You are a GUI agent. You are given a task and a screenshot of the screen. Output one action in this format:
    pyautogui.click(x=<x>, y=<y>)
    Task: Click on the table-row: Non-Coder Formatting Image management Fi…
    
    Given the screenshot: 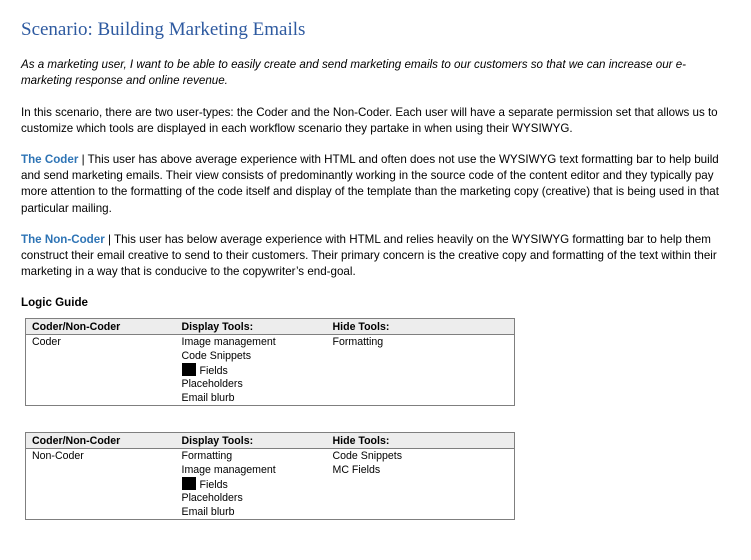 What is the action you would take?
    pyautogui.click(x=270, y=484)
    